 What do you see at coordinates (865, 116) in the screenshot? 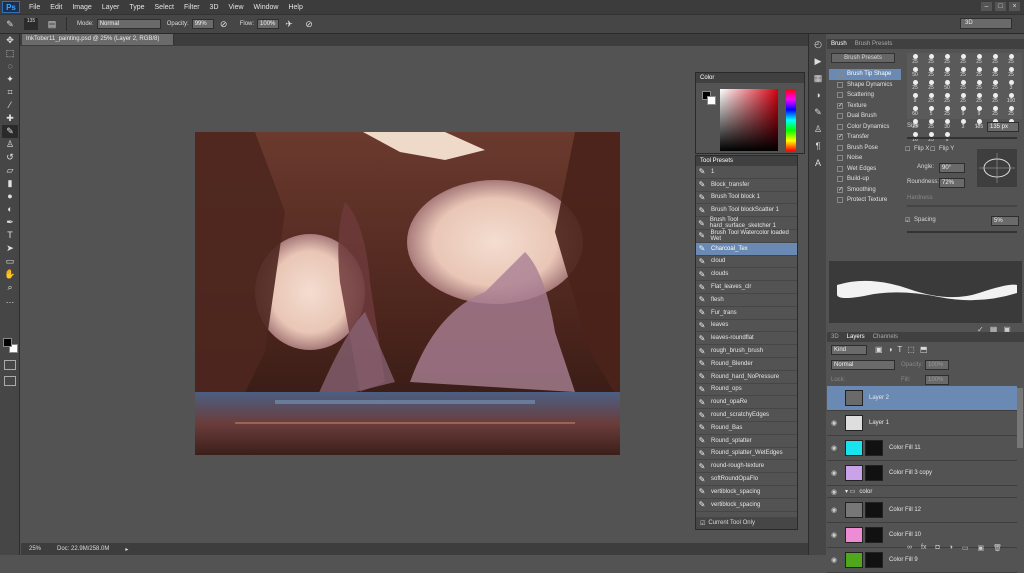
I see `brush-option: Dual Brush` at bounding box center [865, 116].